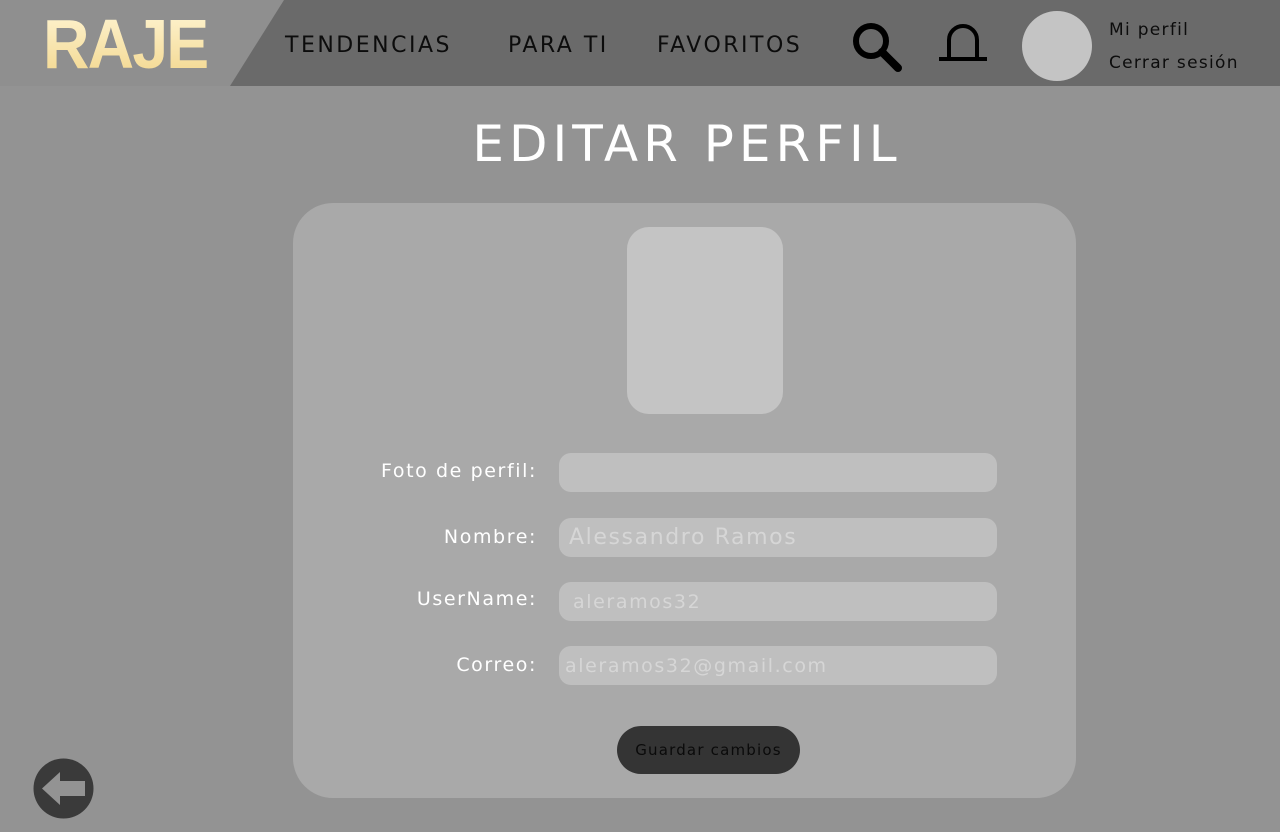 This screenshot has height=832, width=1280. Describe the element at coordinates (778, 537) in the screenshot. I see `name-field` at that location.